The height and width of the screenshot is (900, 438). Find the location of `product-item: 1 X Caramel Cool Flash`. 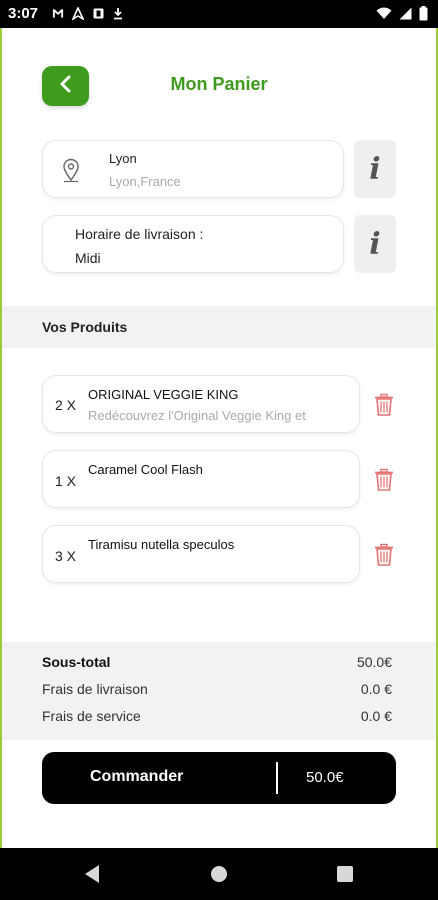

product-item: 1 X Caramel Cool Flash is located at coordinates (201, 479).